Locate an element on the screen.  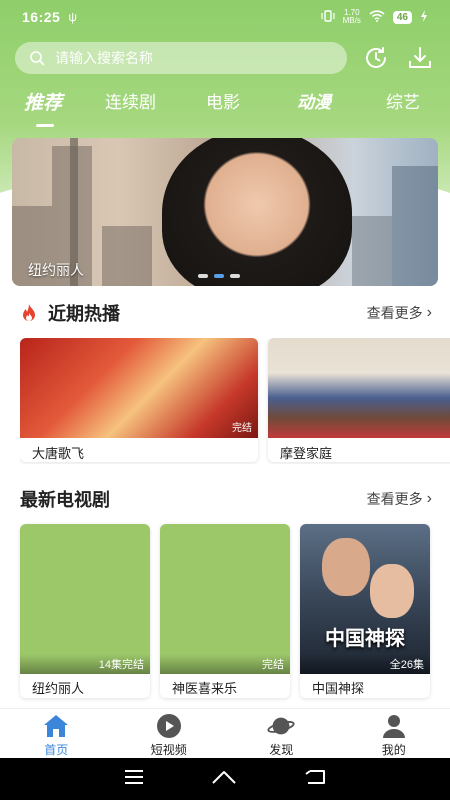
nav-label: 短视频 is located at coordinates (168, 750).